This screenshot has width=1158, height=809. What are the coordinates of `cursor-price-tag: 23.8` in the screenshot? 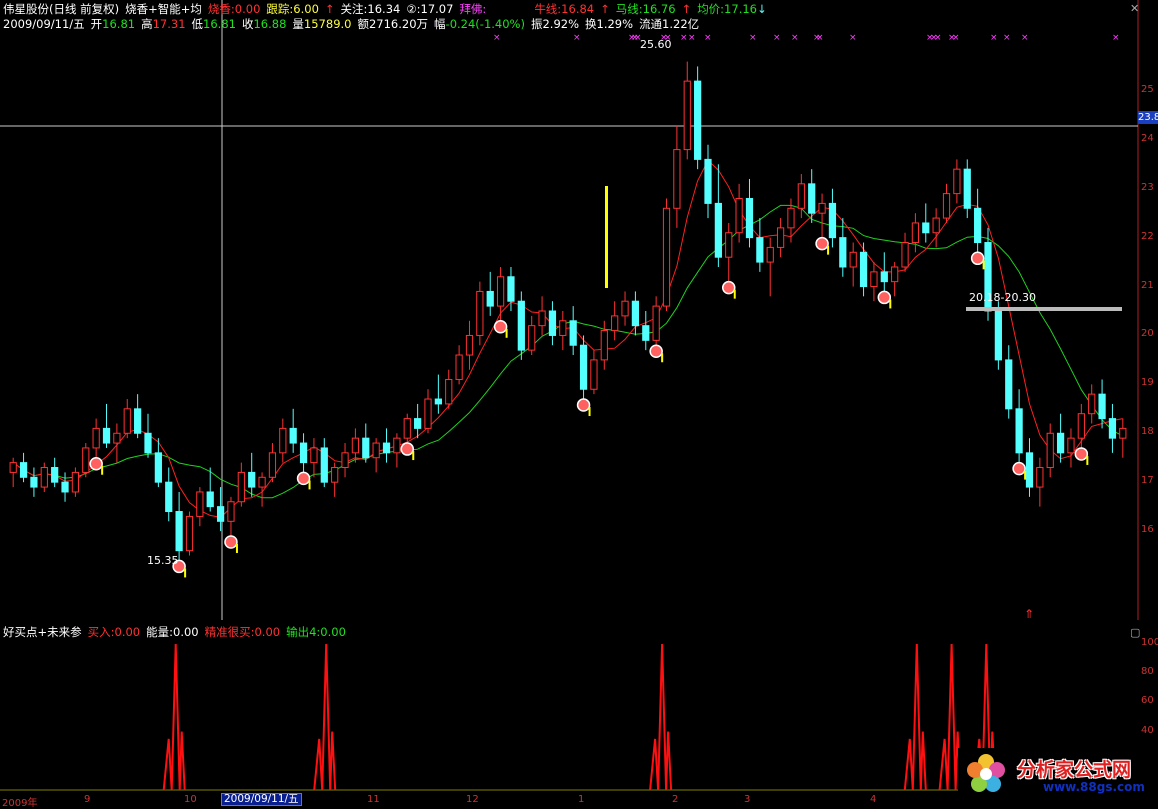 It's located at (1148, 117).